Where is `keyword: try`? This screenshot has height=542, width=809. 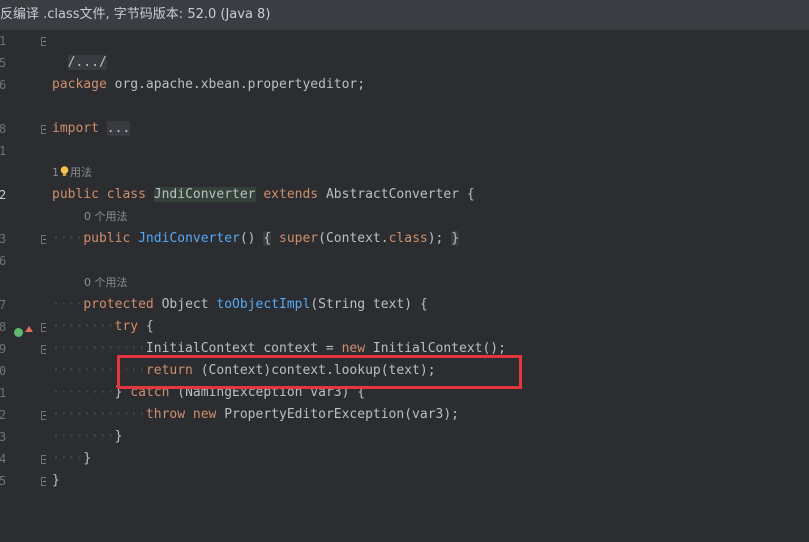 keyword: try is located at coordinates (126, 326).